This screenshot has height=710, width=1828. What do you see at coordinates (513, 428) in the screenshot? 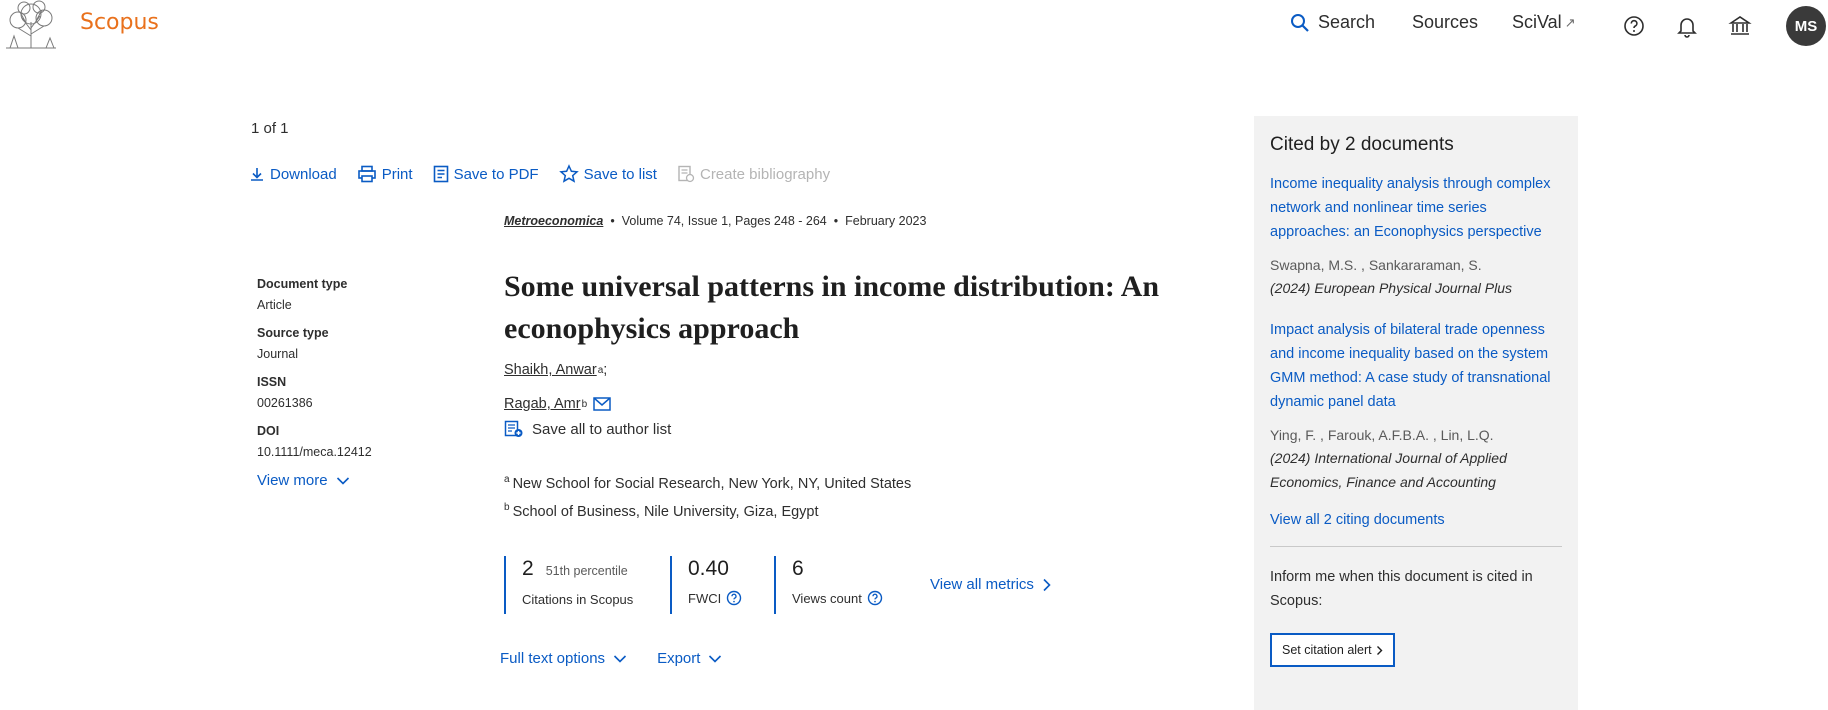
I see `author-list-icon` at bounding box center [513, 428].